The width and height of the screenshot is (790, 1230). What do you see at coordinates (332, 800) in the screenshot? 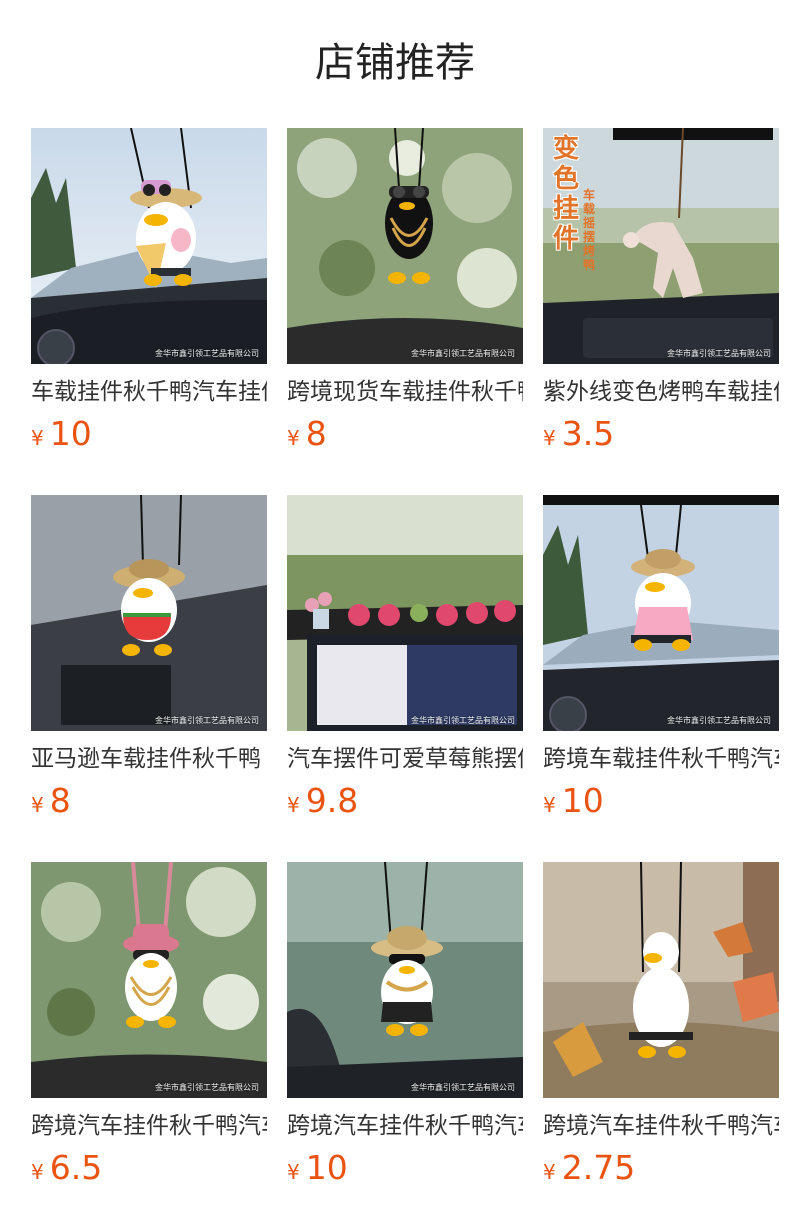
I see `price-value: 9.8` at bounding box center [332, 800].